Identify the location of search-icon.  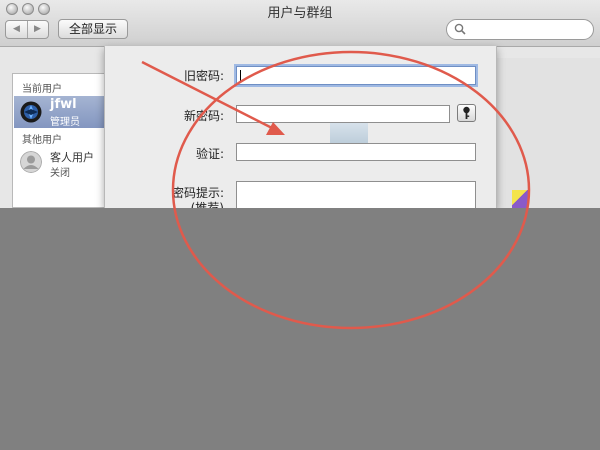
(460, 29).